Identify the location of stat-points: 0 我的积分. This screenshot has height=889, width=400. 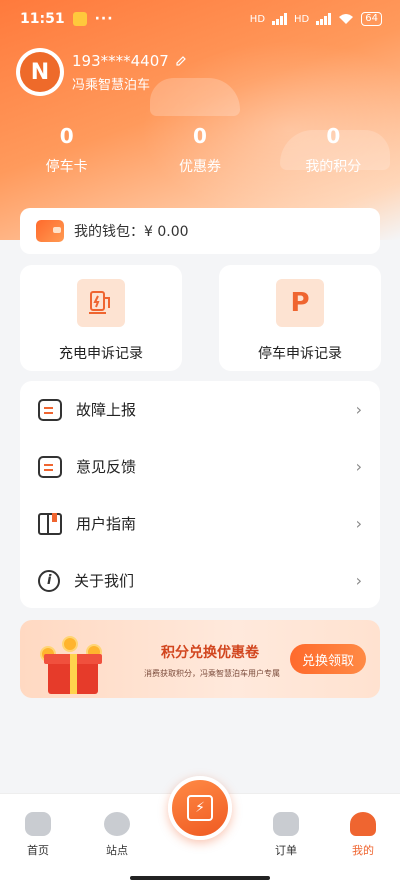
(333, 150).